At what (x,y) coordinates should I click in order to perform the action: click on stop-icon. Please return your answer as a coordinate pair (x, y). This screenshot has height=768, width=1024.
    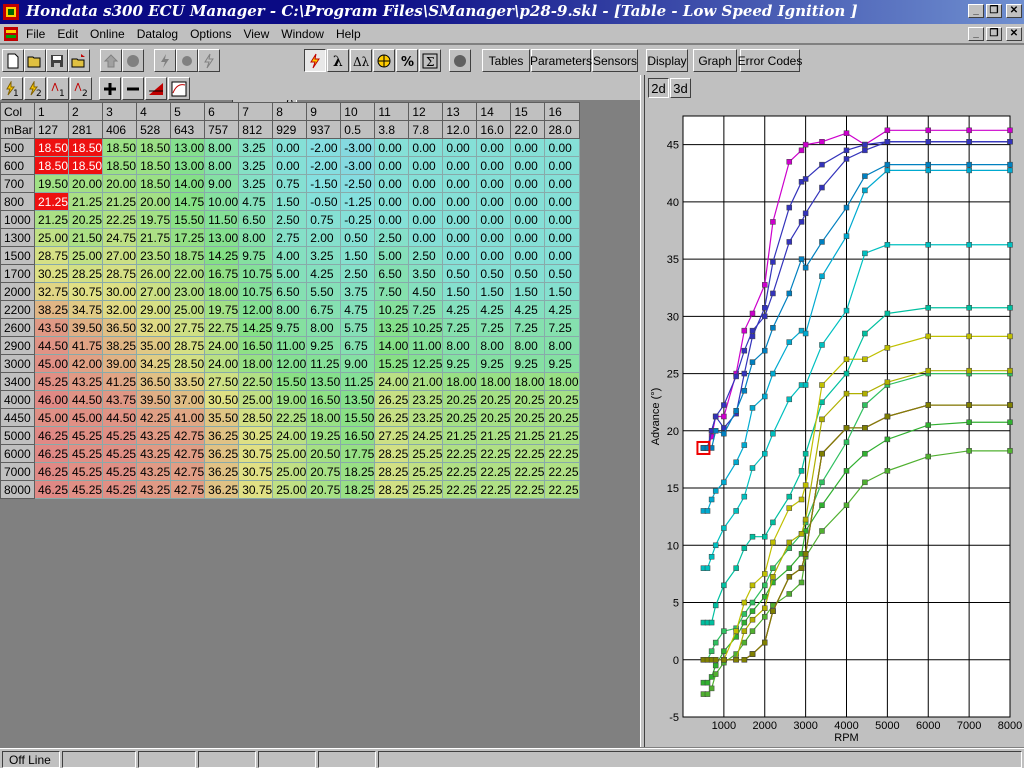
    Looking at the image, I should click on (460, 60).